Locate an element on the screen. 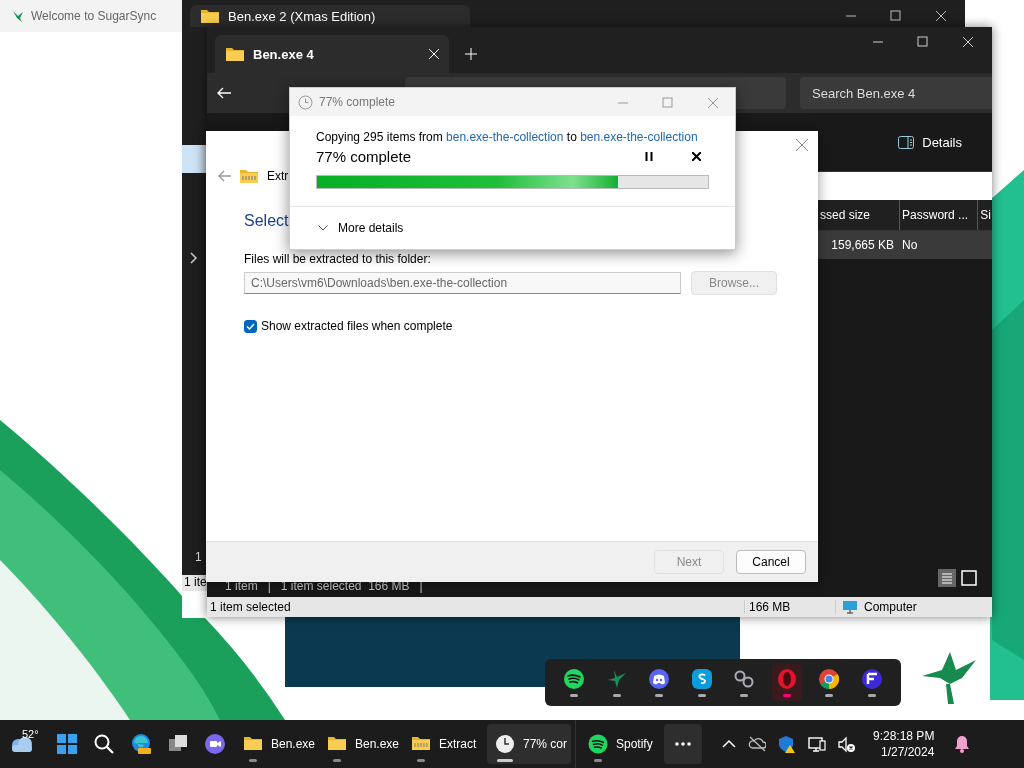 The width and height of the screenshot is (1024, 768). copy-message: Copying 295 items from ben.exe-the-collection to ben.exe-the-collection is located at coordinates (507, 137).